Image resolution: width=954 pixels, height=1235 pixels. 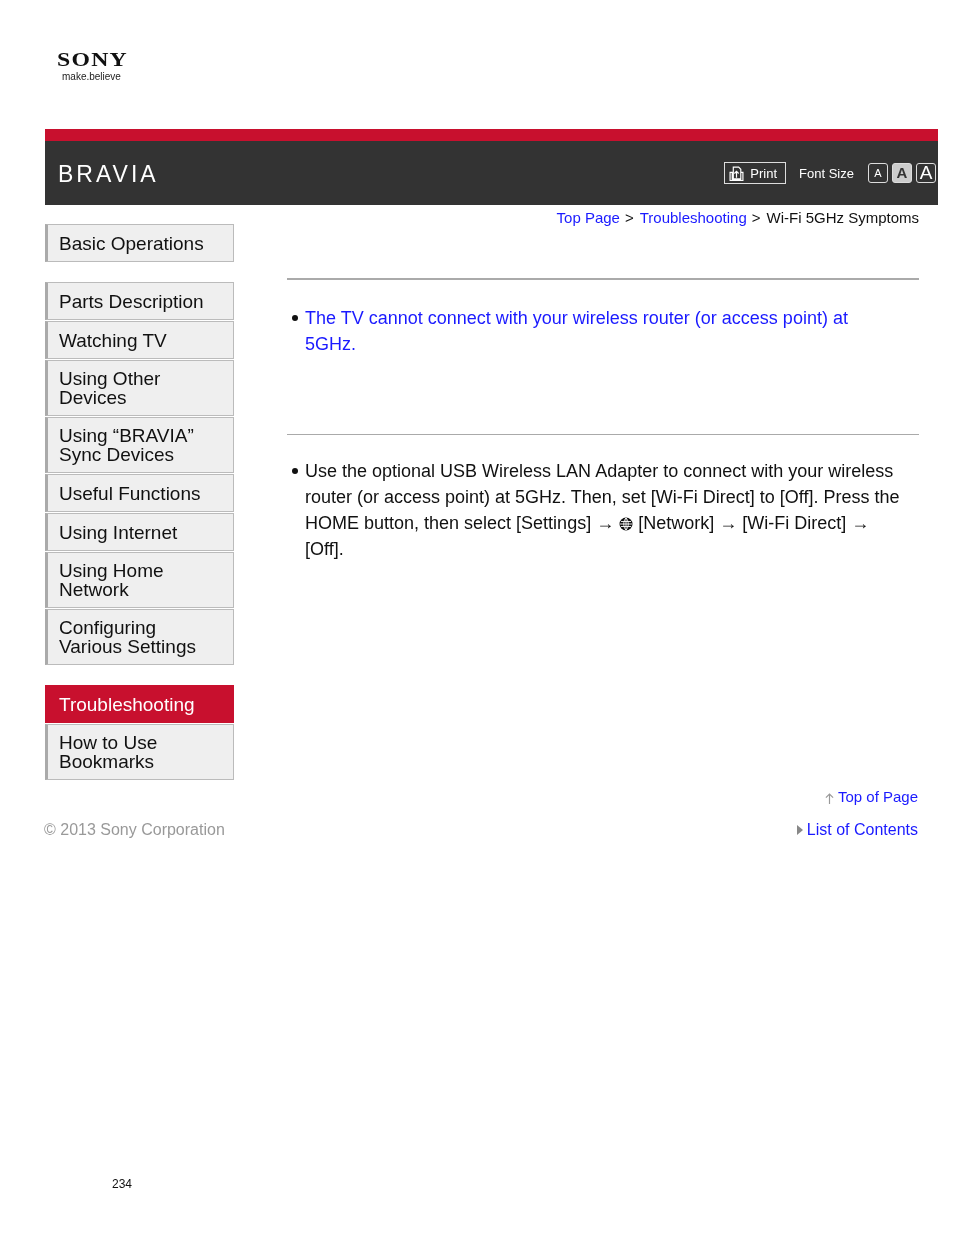 What do you see at coordinates (799, 830) in the screenshot?
I see `triangle-icon` at bounding box center [799, 830].